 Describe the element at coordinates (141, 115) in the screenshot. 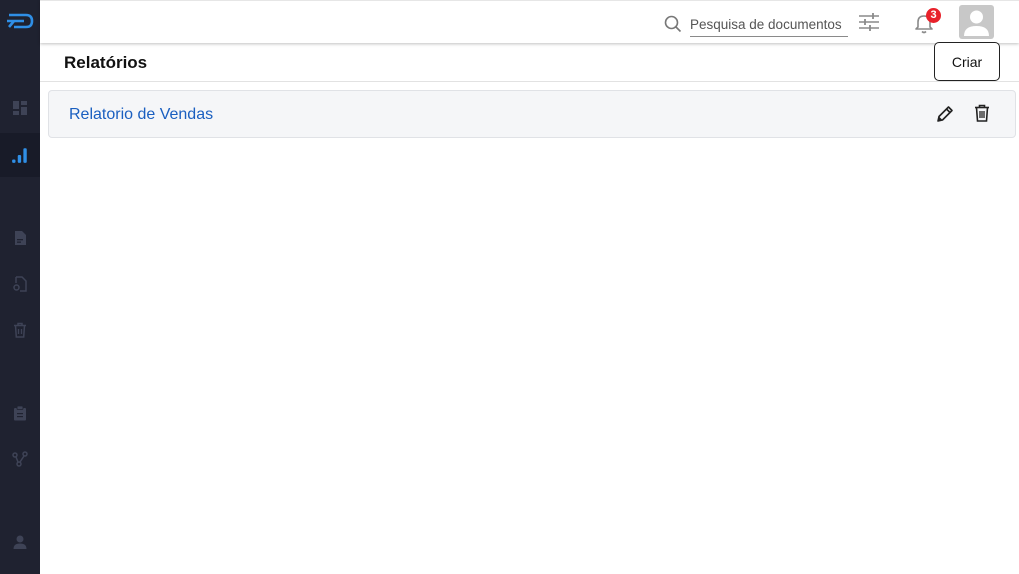

I see `report-name-link: Relatorio de Vendas` at that location.